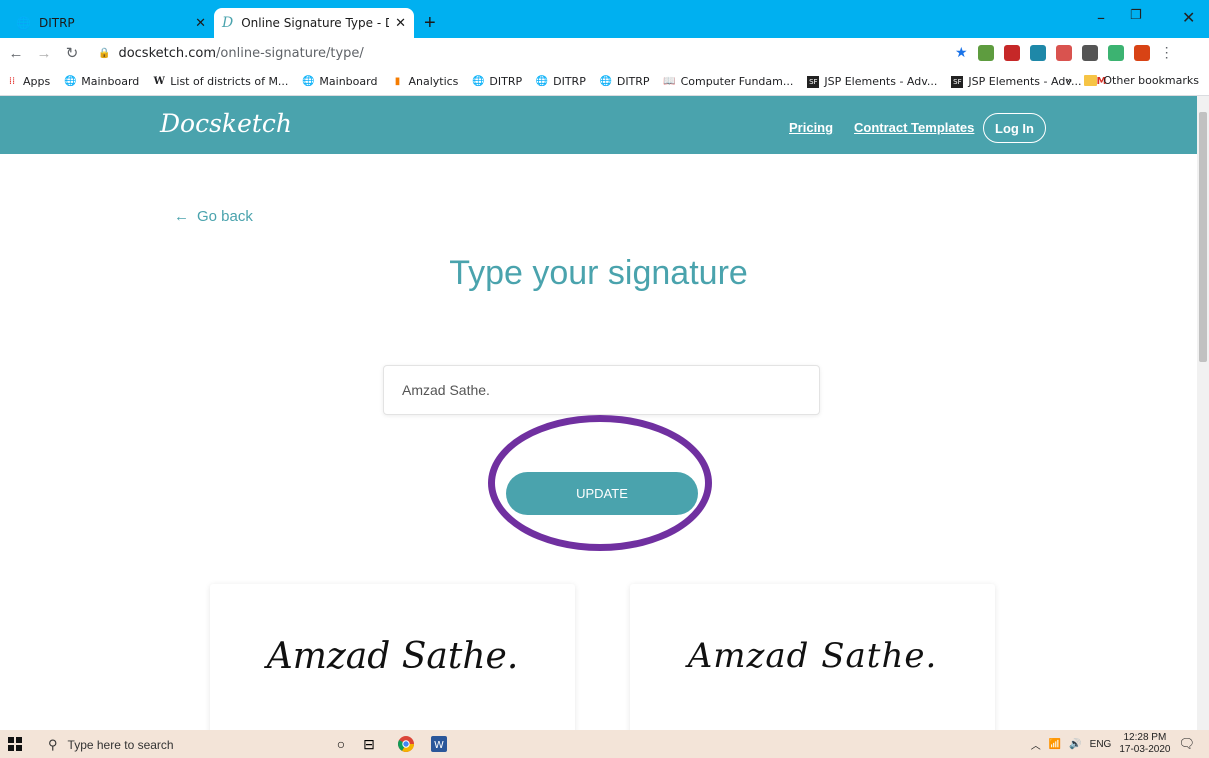  I want to click on bookmark-apps: ⁞⁞ Apps, so click(28, 81).